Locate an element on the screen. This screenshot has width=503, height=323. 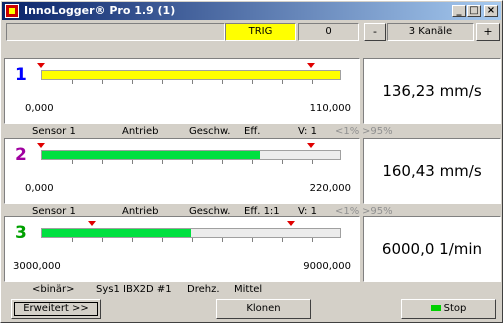
info-hi: >95% is located at coordinates (377, 131).